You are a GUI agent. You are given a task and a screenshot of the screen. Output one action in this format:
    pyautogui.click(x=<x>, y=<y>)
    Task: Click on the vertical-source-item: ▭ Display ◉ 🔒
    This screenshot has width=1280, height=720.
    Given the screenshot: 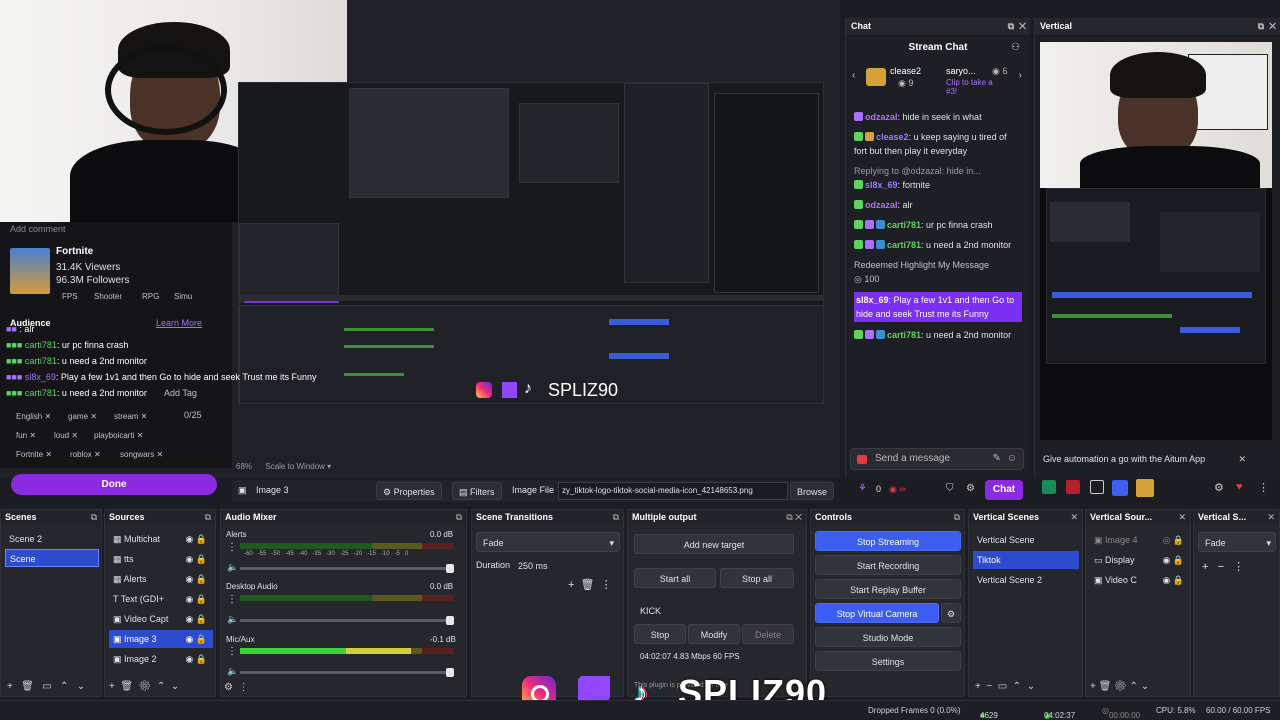 What is the action you would take?
    pyautogui.click(x=1139, y=560)
    